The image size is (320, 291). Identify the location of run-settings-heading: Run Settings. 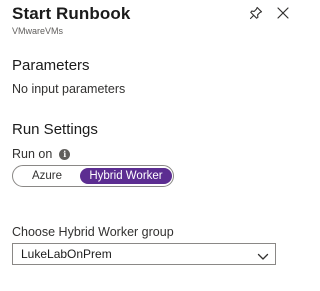
(55, 129).